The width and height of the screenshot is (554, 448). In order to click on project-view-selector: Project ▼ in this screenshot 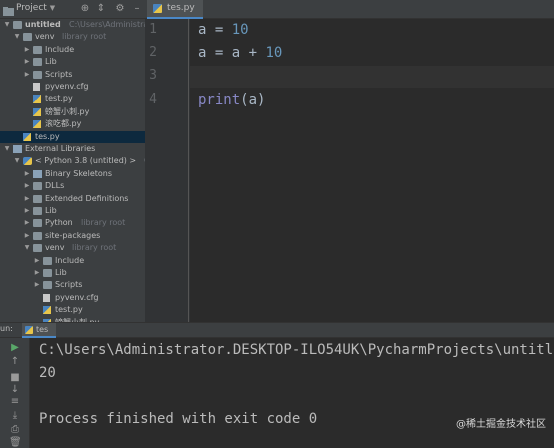, I will do `click(35, 8)`.